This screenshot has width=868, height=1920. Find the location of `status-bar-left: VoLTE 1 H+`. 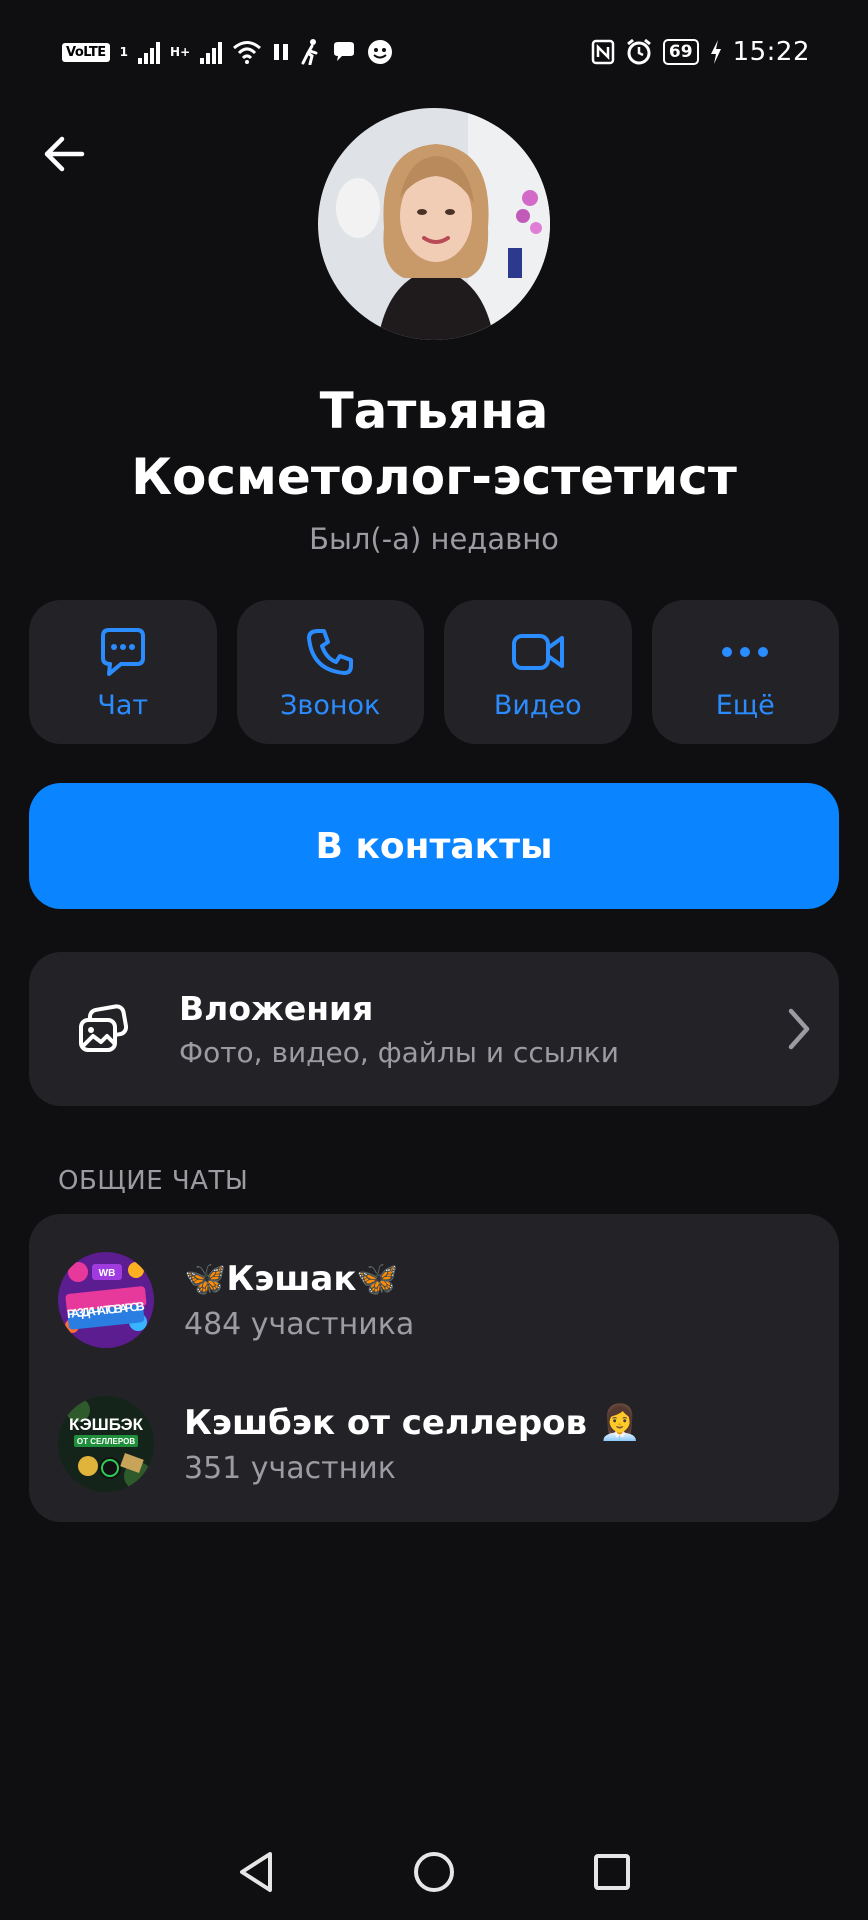

status-bar-left: VoLTE 1 H+ is located at coordinates (228, 52).